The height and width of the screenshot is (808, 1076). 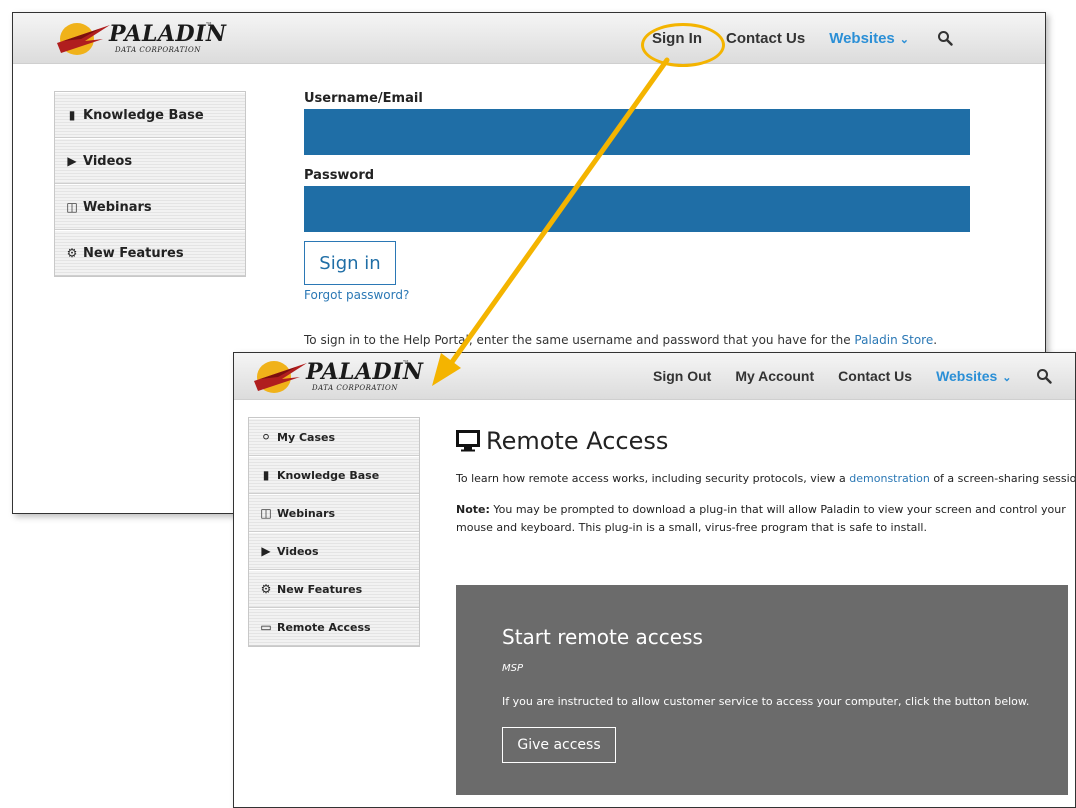 I want to click on globe-icon: ⚪, so click(x=266, y=437).